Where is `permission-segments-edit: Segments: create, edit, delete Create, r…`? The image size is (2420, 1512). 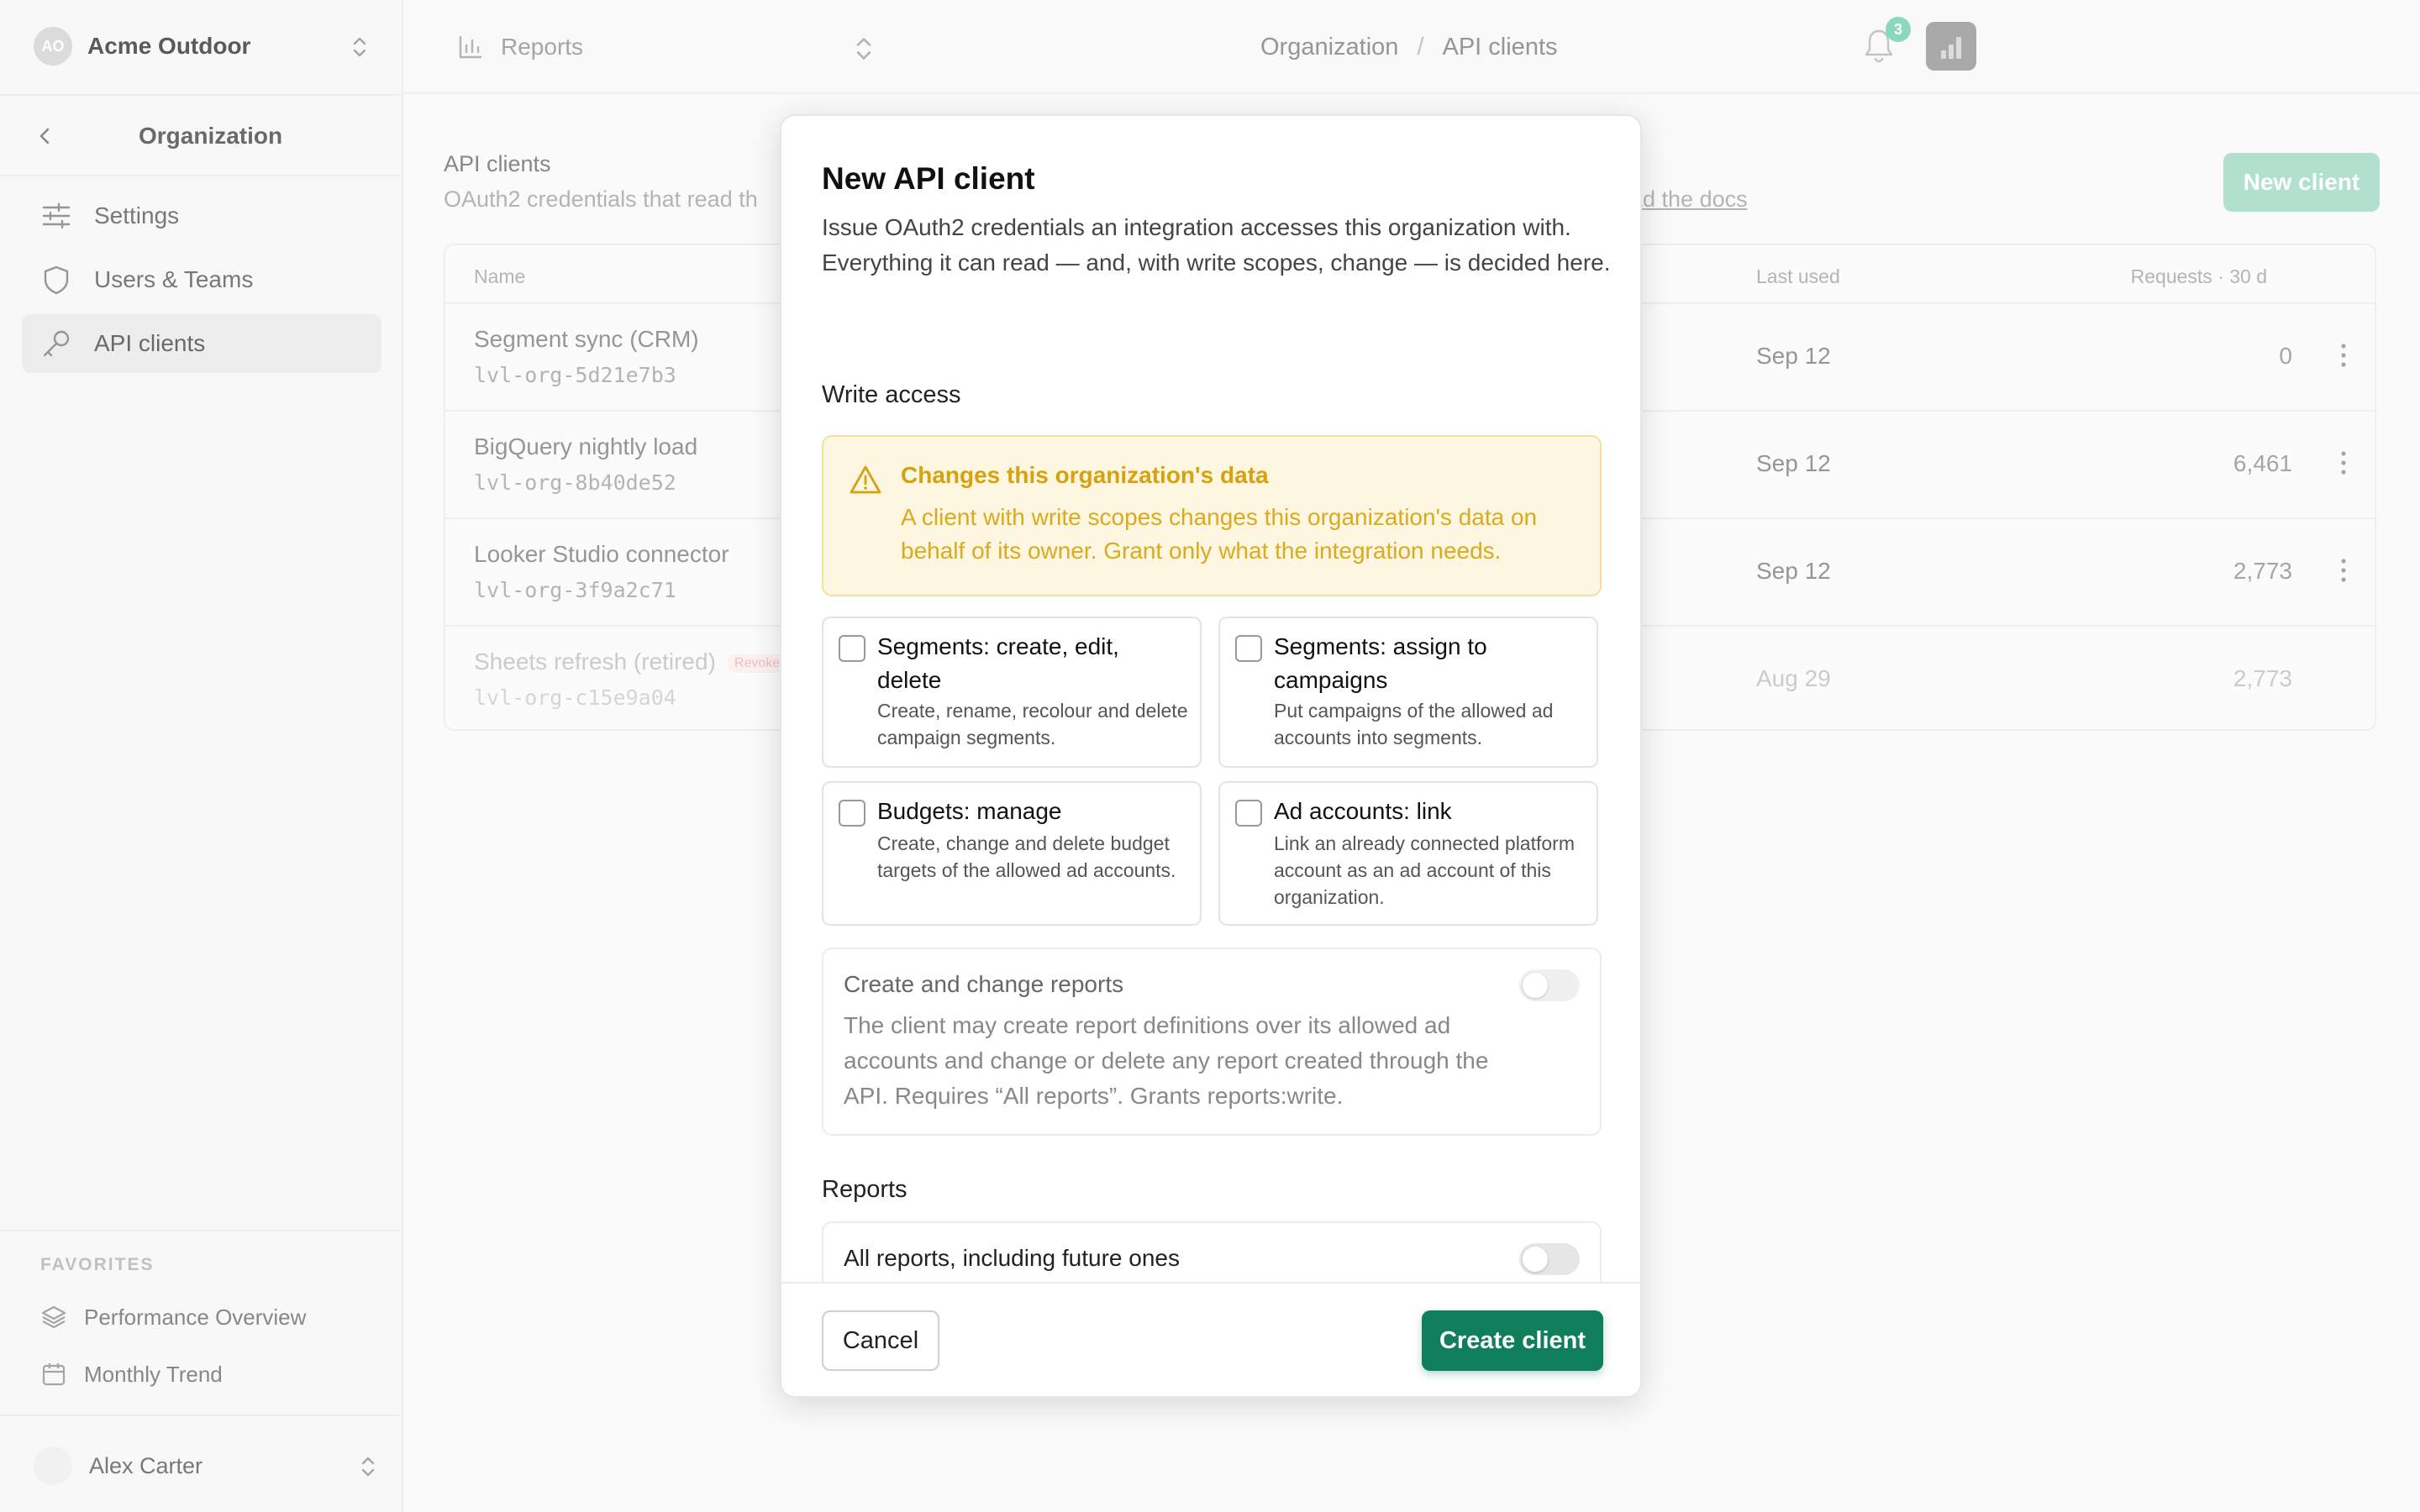 permission-segments-edit: Segments: create, edit, delete Create, r… is located at coordinates (1012, 692).